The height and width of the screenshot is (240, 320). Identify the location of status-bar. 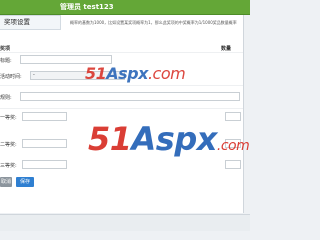
(125, 222).